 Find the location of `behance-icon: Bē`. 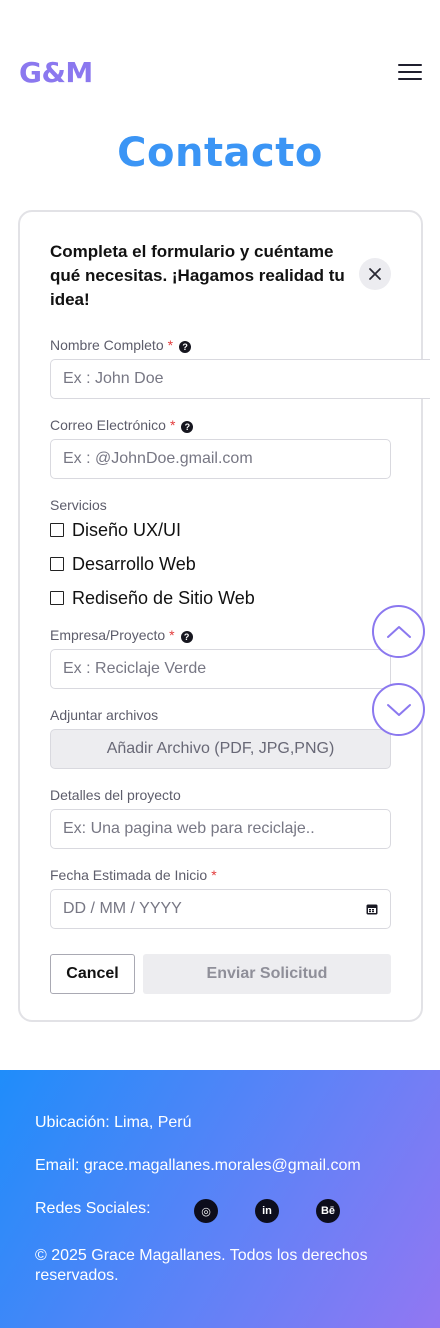

behance-icon: Bē is located at coordinates (328, 1211).